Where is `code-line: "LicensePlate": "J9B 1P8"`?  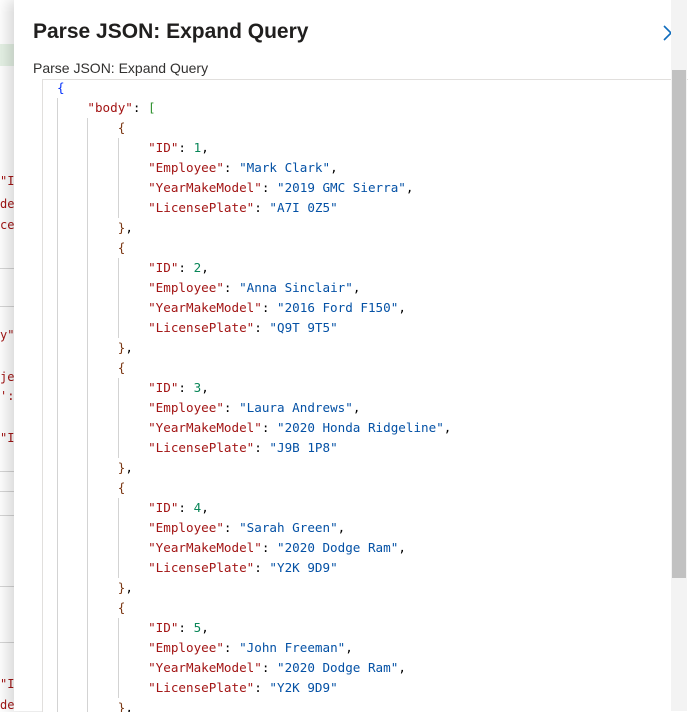
code-line: "LicensePlate": "J9B 1P8" is located at coordinates (243, 448).